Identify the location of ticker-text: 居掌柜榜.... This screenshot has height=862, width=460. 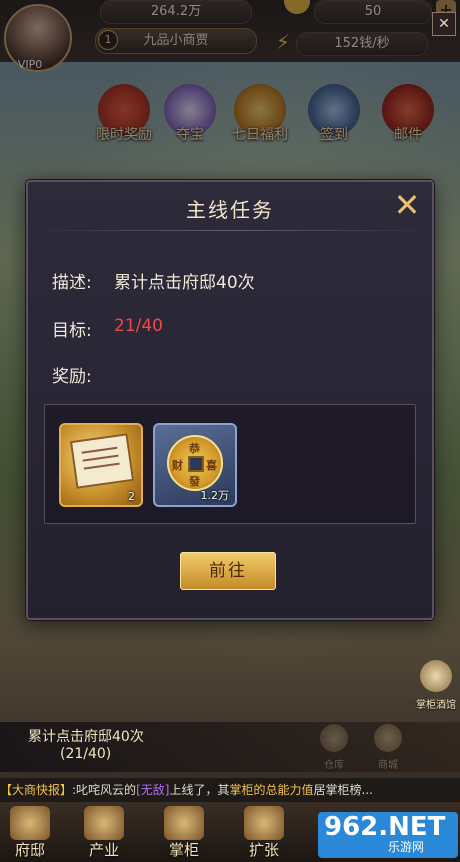
(343, 790).